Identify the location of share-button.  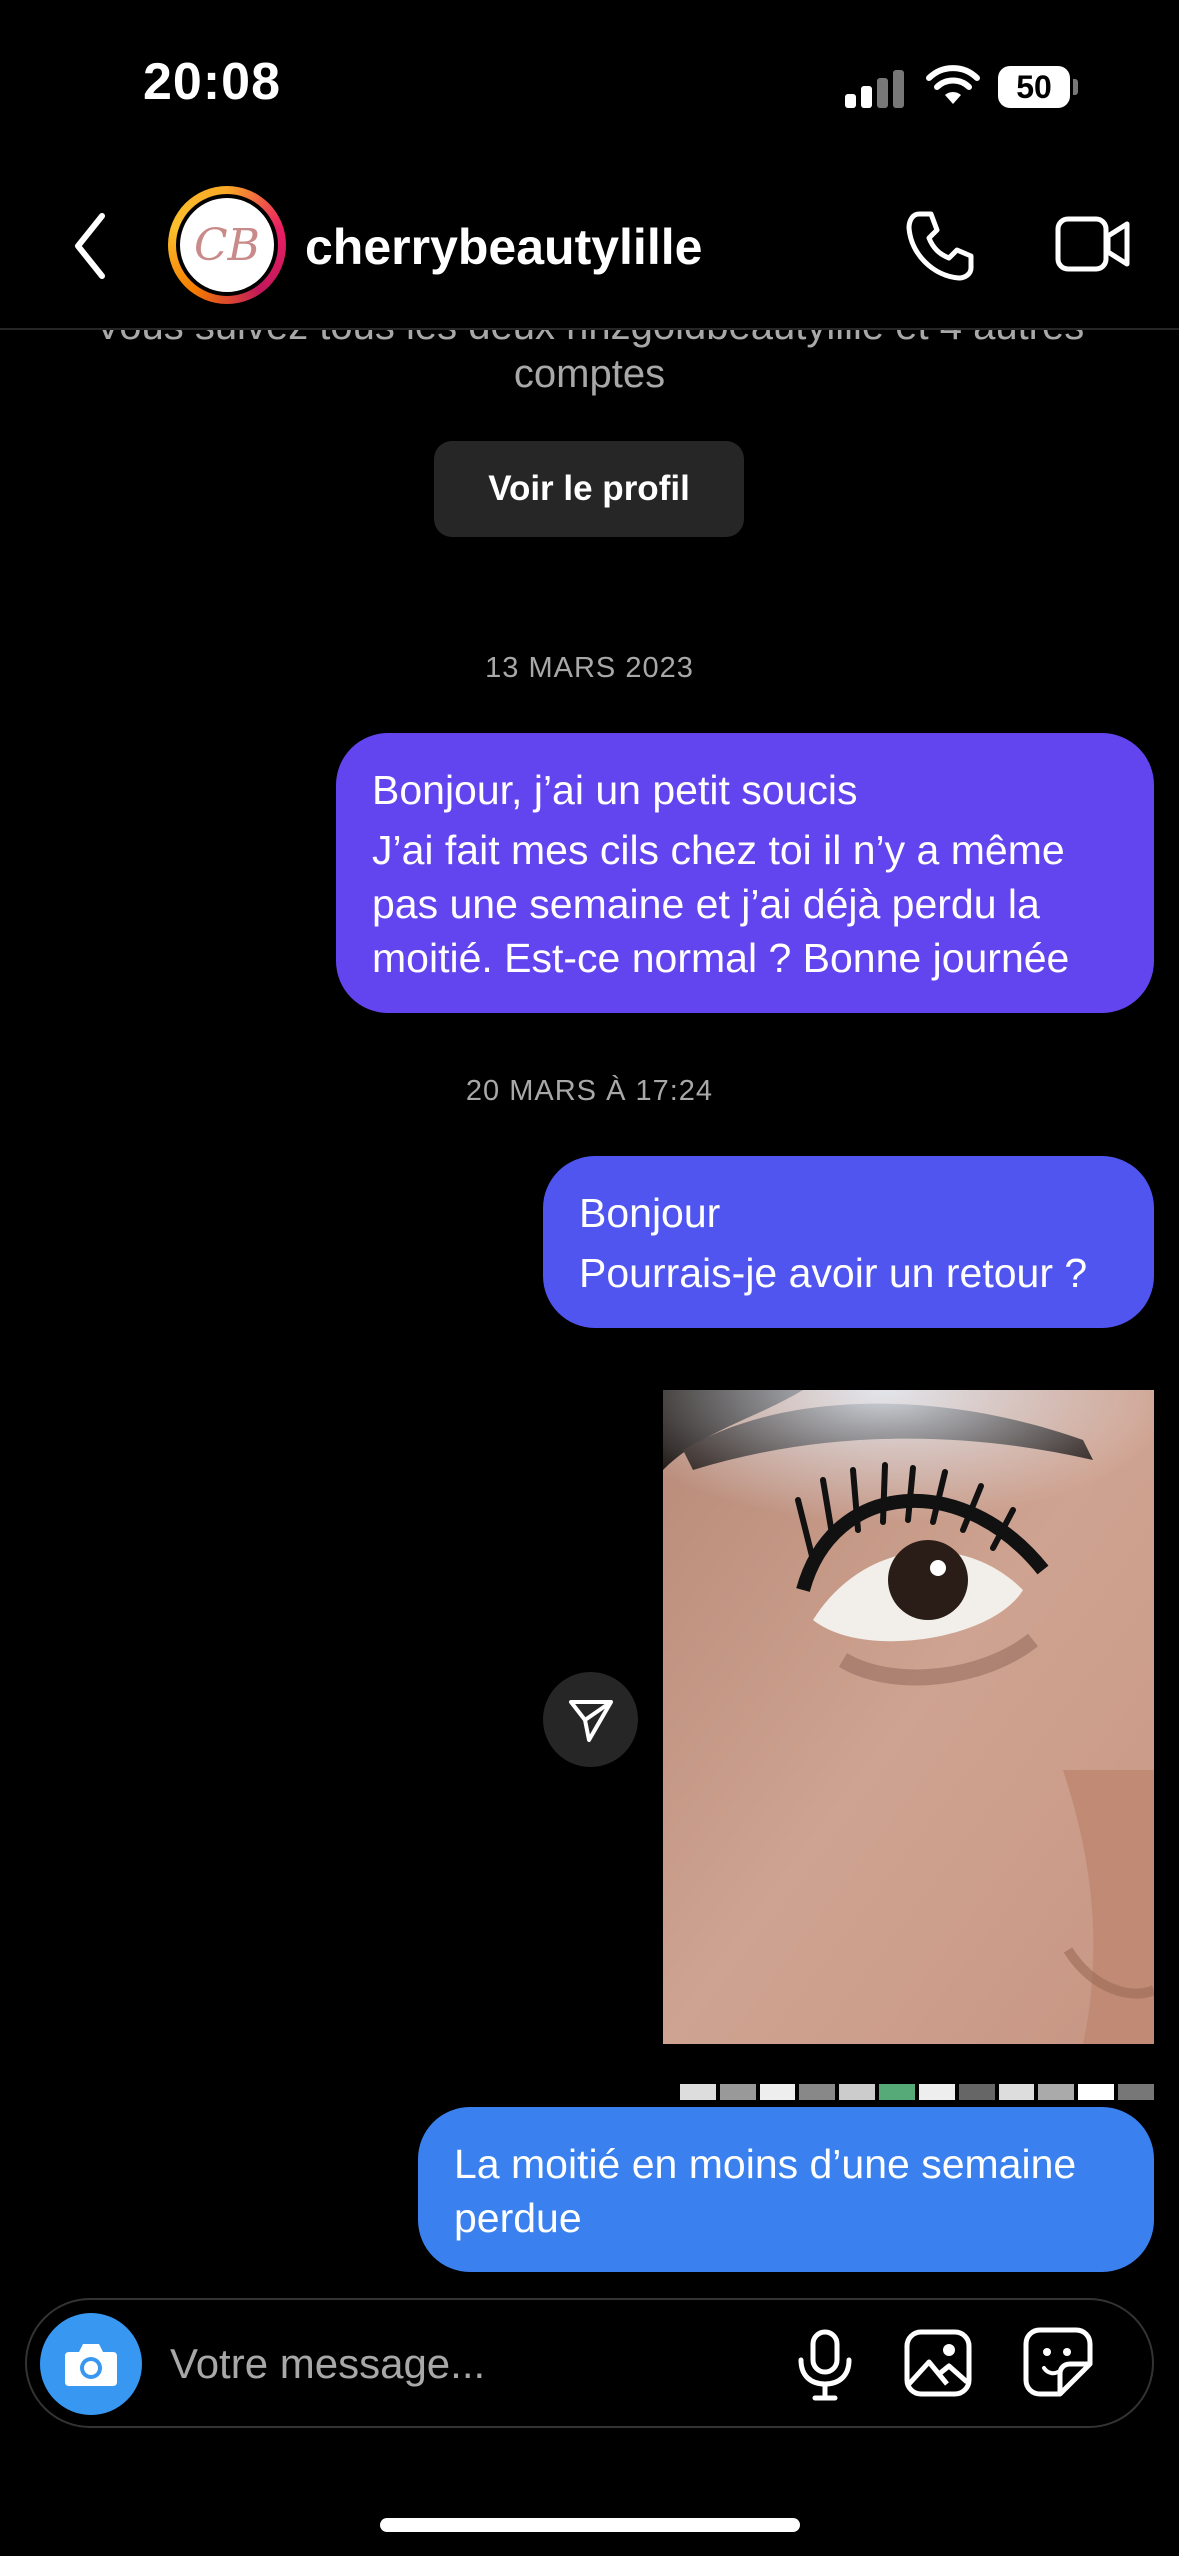
(590, 1719).